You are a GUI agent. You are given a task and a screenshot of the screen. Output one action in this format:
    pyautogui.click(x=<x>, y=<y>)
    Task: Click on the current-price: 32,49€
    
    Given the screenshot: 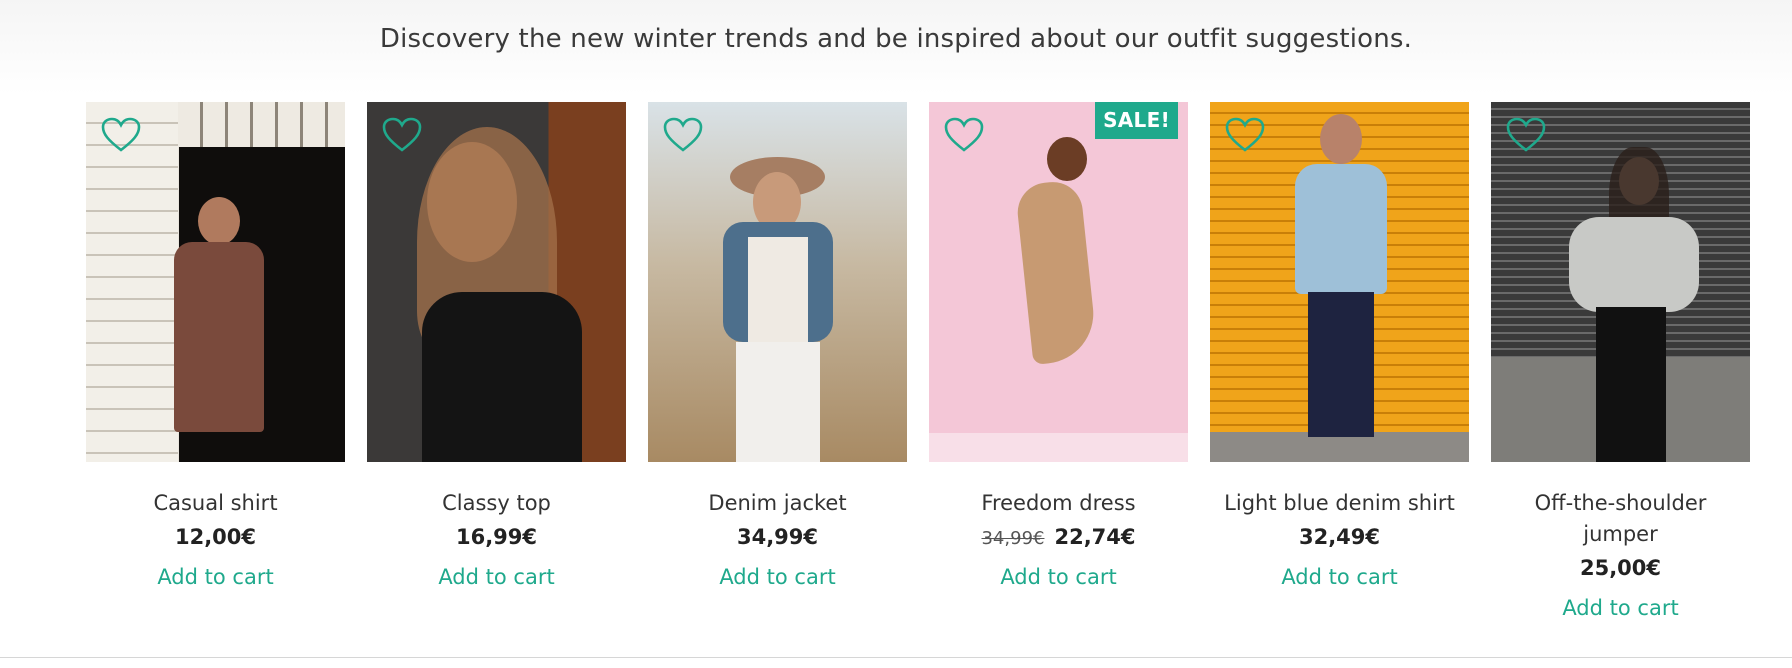 What is the action you would take?
    pyautogui.click(x=1339, y=537)
    